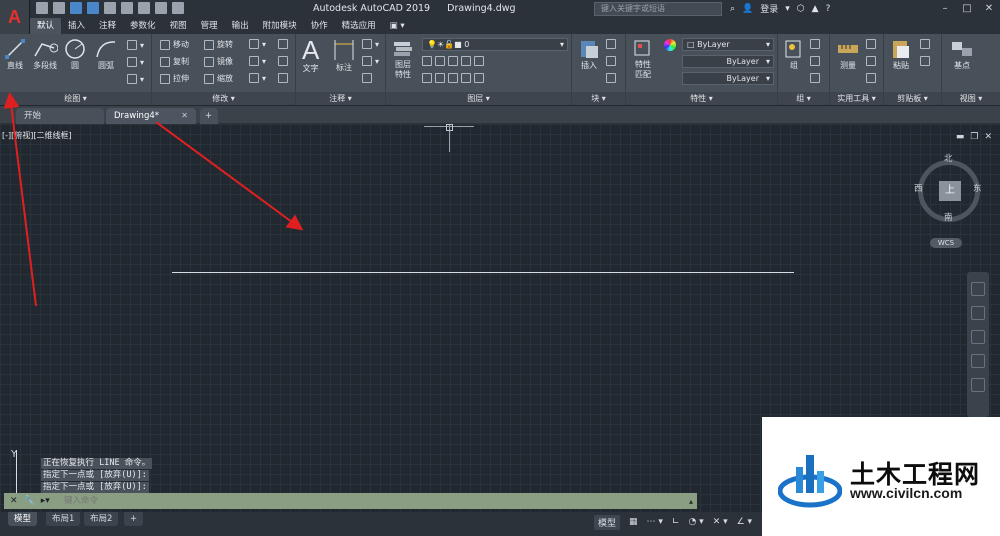 The image size is (1000, 536). I want to click on measure-button: 测量, so click(848, 54).